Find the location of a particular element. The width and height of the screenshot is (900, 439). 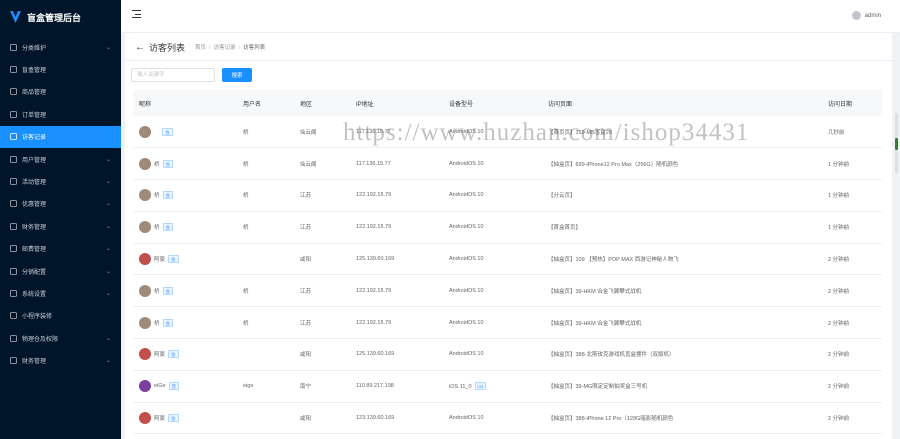

sidebar-item-7: 优惠管理 ⌄ is located at coordinates (60, 204).